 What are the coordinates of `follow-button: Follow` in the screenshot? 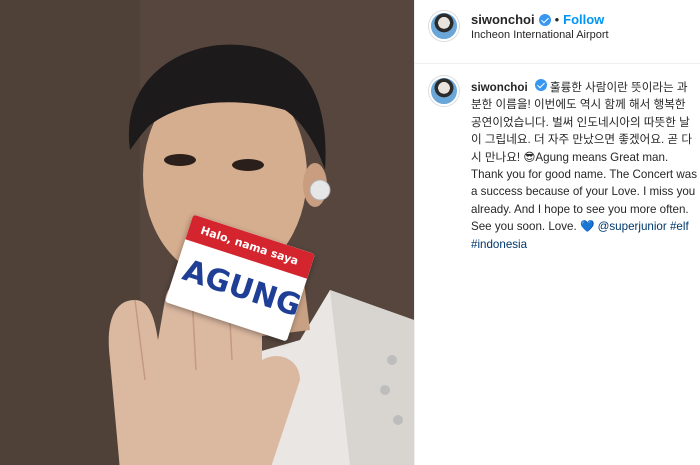 It's located at (583, 19).